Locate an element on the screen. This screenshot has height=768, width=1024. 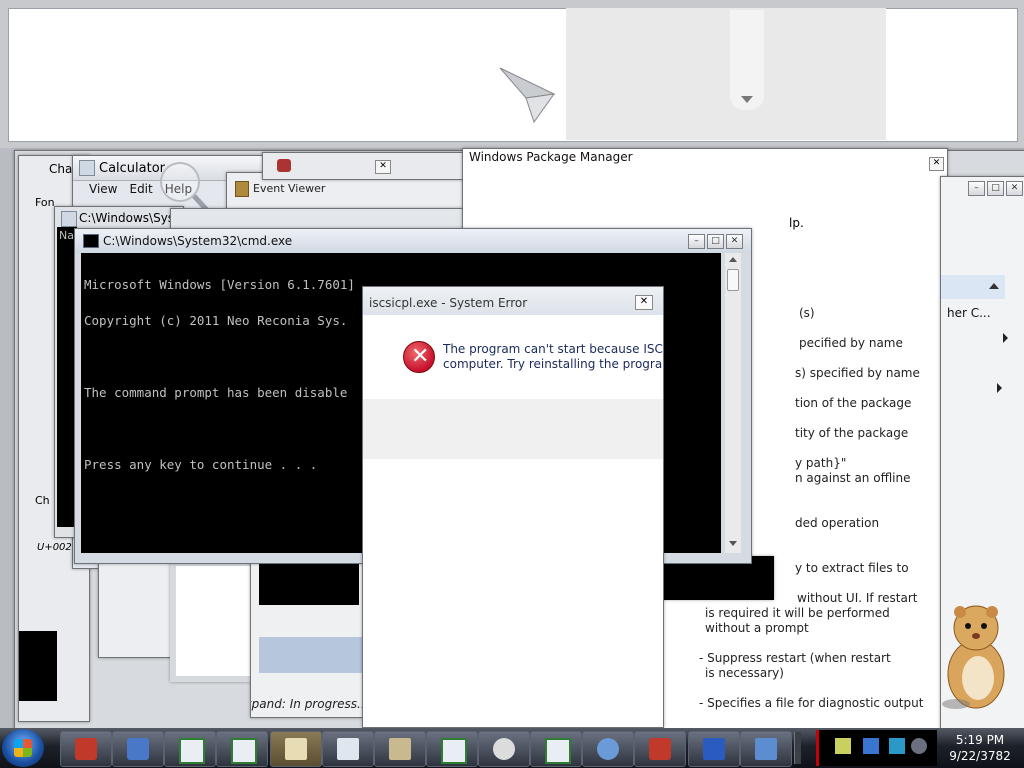
cmd-titlebar: C:\Windows\System32\cmd.exe – □ ✕ is located at coordinates (413, 241).